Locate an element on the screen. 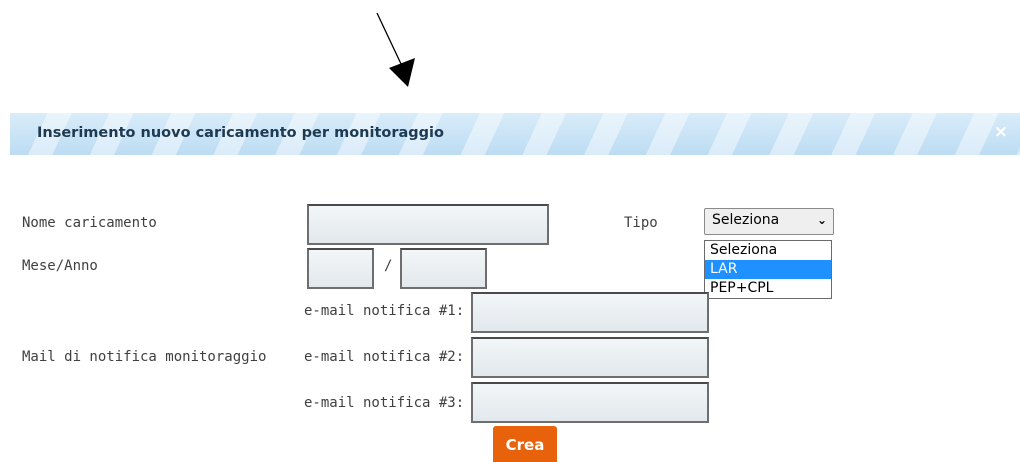  nome-caricamento-label: Nome caricamento is located at coordinates (89, 223).